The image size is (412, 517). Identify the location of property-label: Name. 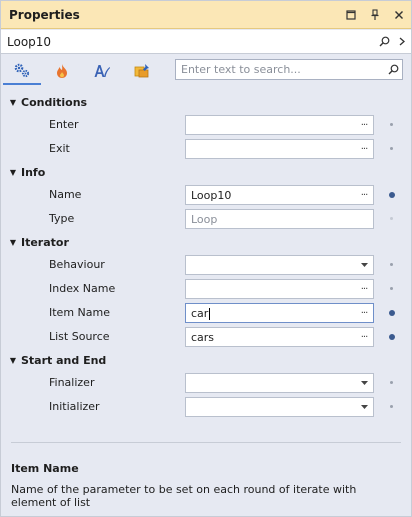
(65, 194).